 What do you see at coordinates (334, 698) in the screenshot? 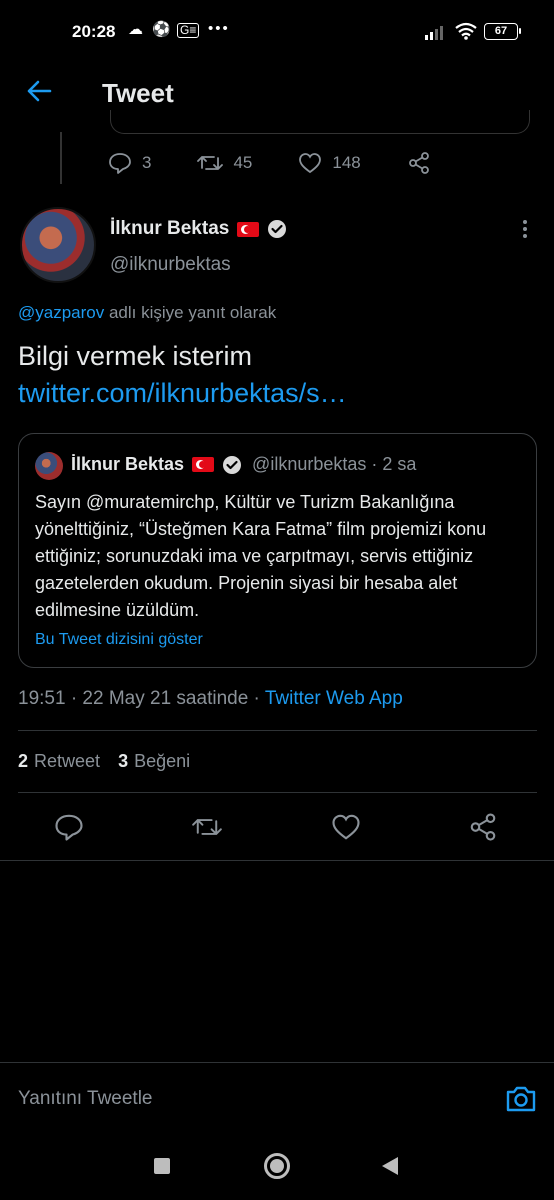
I see `source-app-link: Twitter Web App` at bounding box center [334, 698].